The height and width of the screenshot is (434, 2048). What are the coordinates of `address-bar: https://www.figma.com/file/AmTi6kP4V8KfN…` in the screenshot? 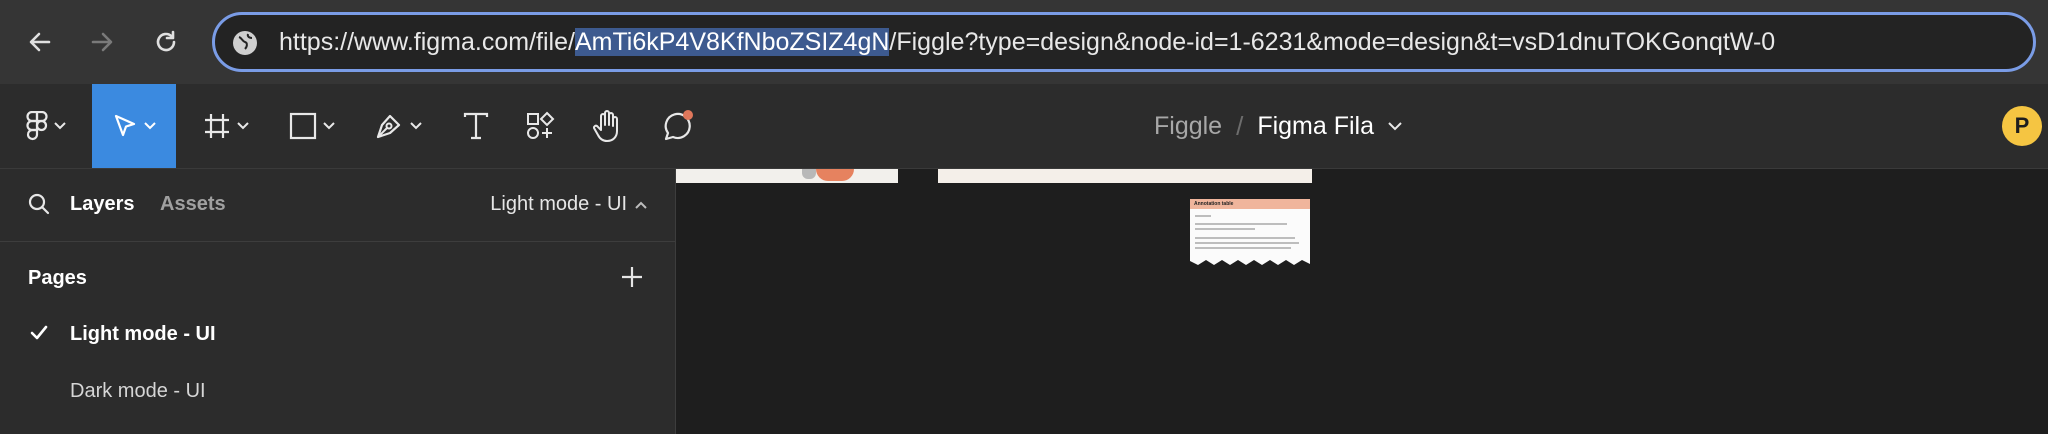 It's located at (1124, 42).